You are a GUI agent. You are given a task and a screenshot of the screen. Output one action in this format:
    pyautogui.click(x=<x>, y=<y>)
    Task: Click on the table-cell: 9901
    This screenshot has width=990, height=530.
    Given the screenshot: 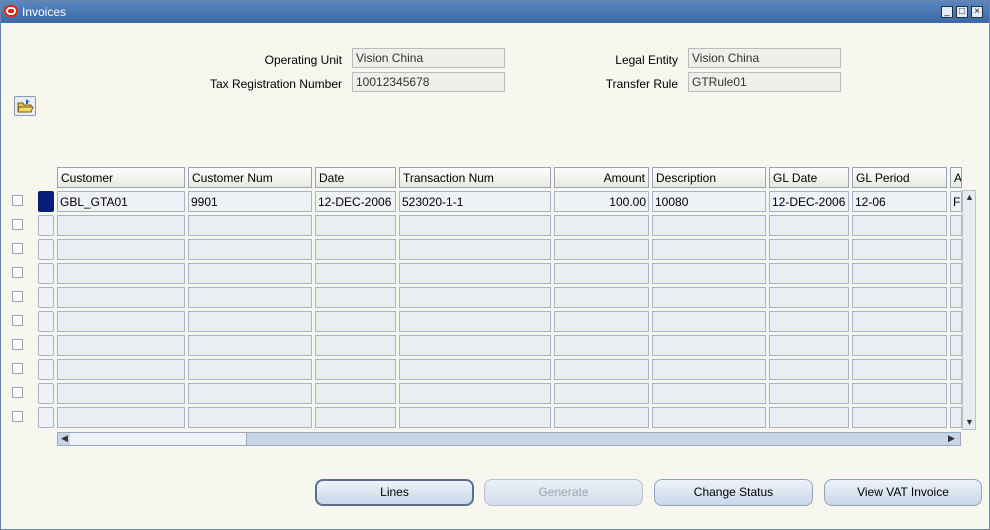 What is the action you would take?
    pyautogui.click(x=250, y=201)
    